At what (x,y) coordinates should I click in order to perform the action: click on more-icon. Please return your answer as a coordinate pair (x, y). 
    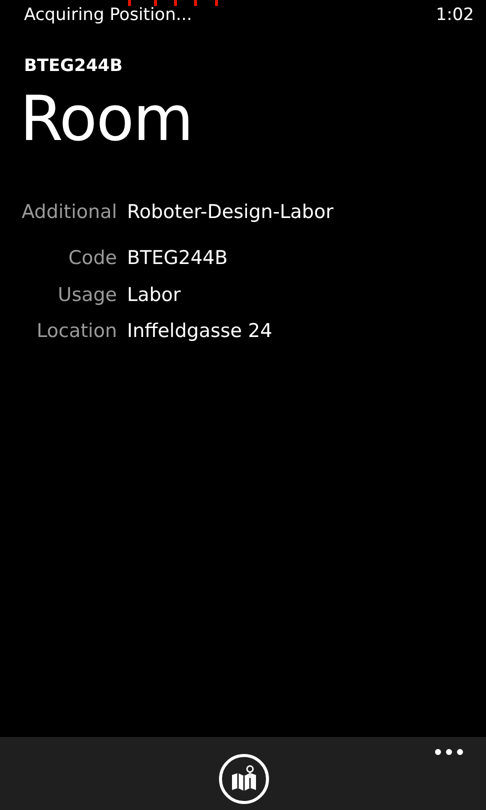
    Looking at the image, I should click on (449, 752).